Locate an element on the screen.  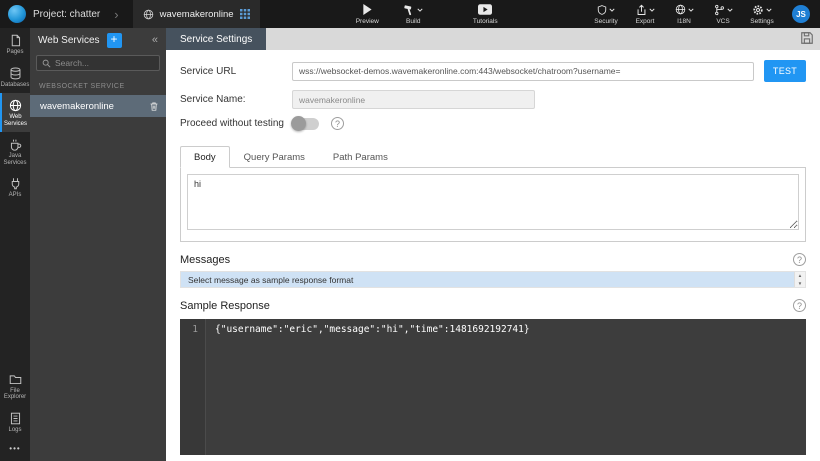
chevron-right-icon: › is located at coordinates (116, 14).